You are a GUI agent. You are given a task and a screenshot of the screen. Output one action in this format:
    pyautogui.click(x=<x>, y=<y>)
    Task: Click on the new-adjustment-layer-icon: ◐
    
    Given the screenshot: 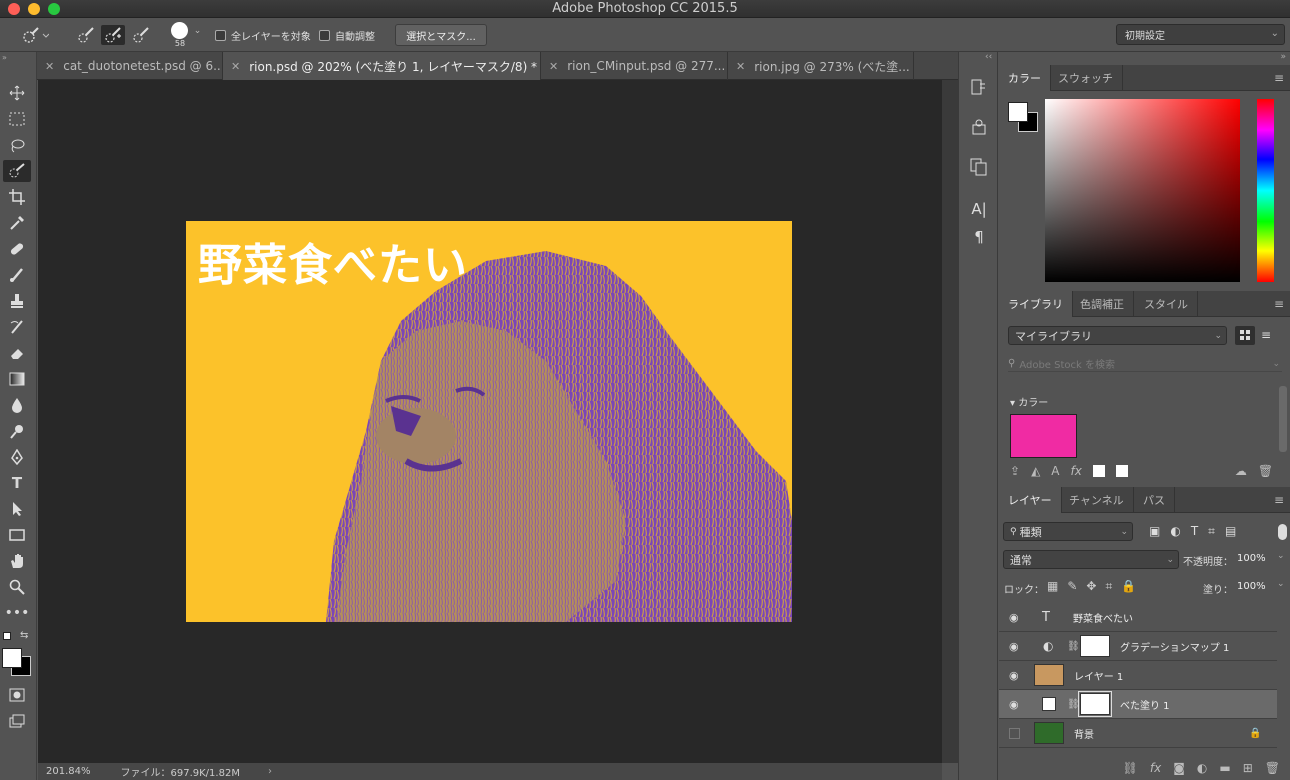 What is the action you would take?
    pyautogui.click(x=1202, y=768)
    